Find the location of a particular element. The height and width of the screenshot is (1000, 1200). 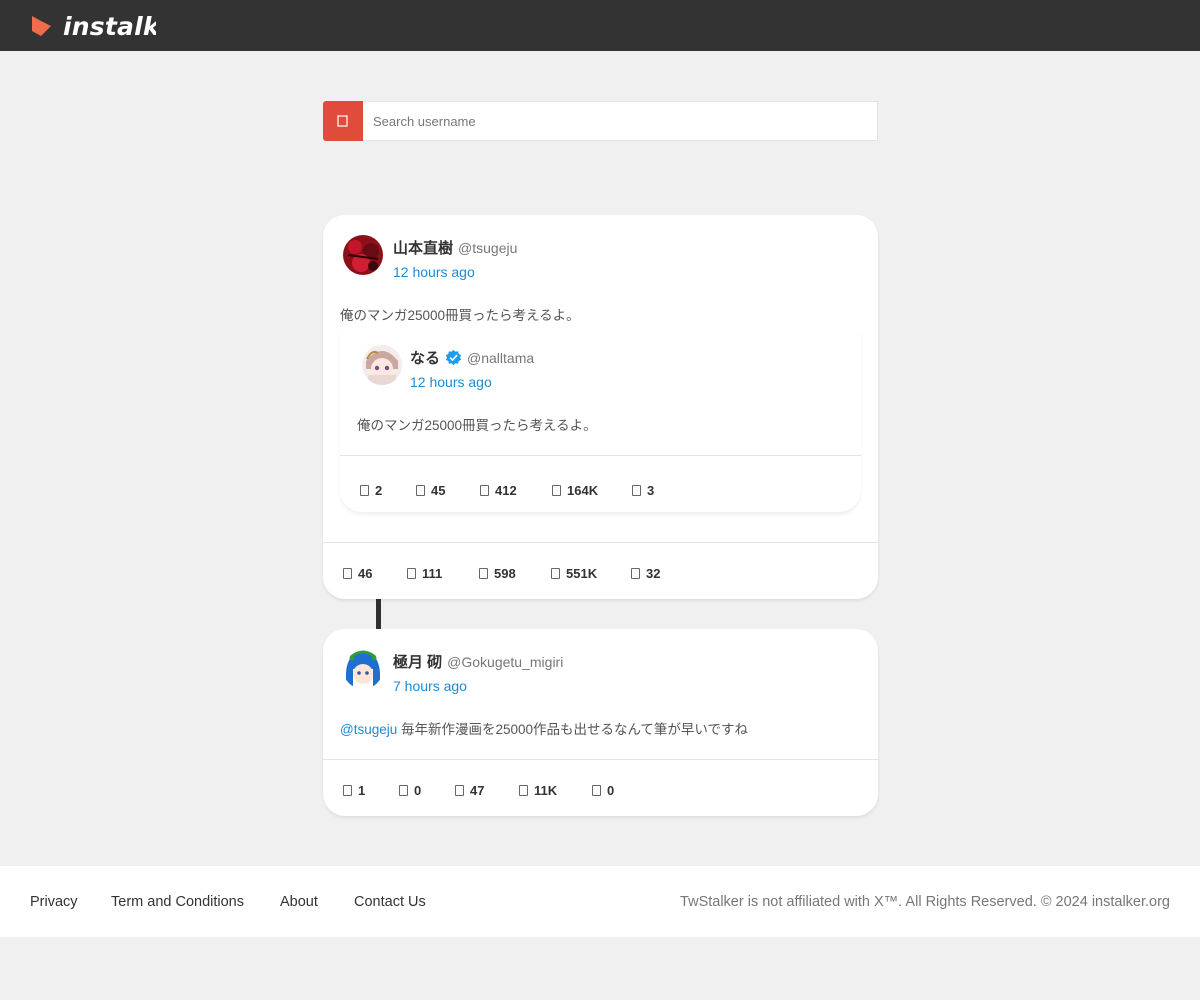

stat-value: 412 is located at coordinates (506, 490).